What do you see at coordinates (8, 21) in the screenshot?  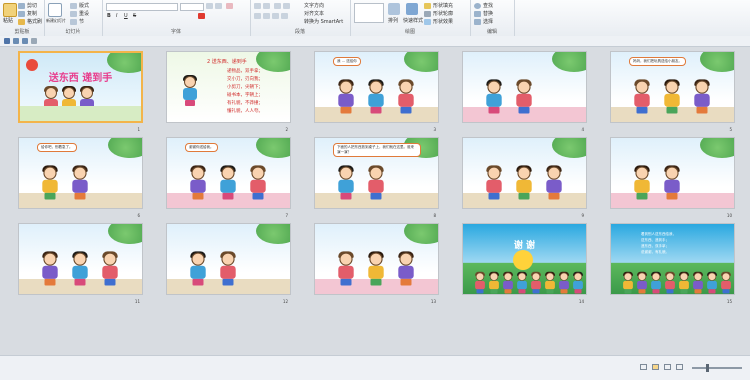 I see `paste-button: 粘贴` at bounding box center [8, 21].